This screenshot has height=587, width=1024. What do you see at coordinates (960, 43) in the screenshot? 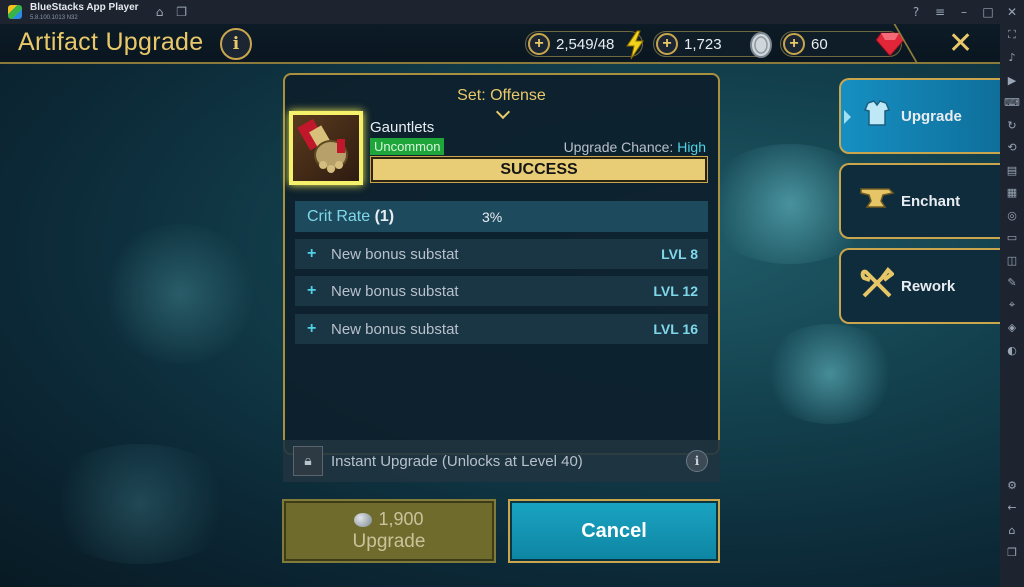
I see `close-button: ✕` at bounding box center [960, 43].